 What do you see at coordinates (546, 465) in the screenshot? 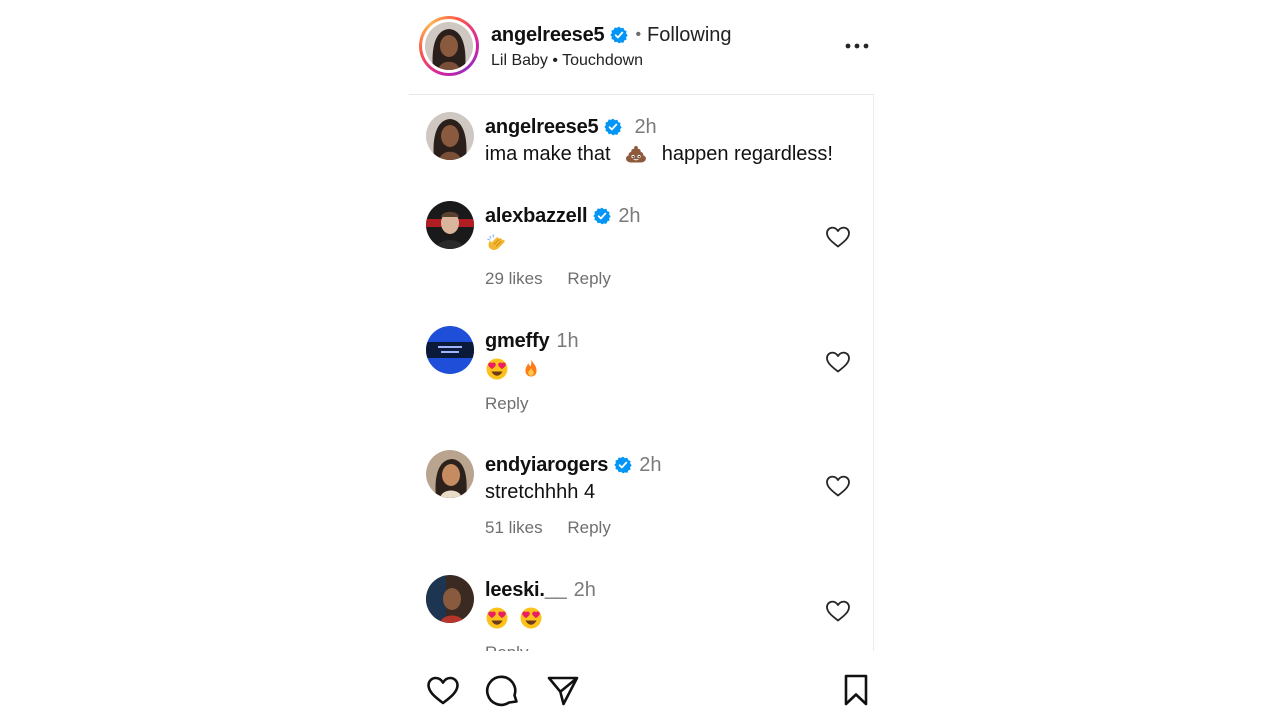
I see `comment-username: endyiarogers` at bounding box center [546, 465].